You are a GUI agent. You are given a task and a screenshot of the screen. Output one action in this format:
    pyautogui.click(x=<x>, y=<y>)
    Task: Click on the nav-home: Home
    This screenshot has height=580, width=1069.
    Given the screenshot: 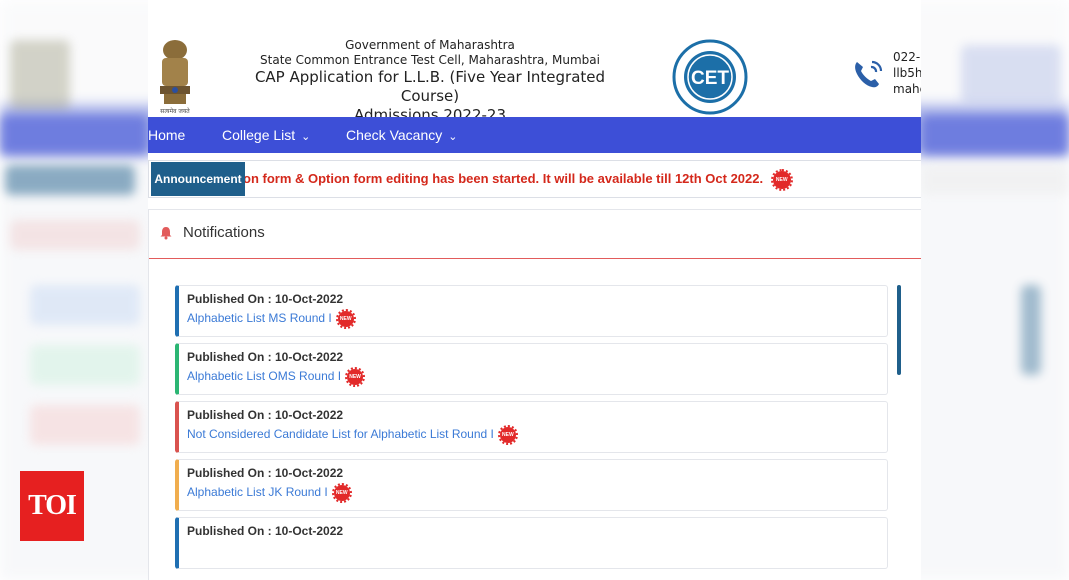 What is the action you would take?
    pyautogui.click(x=166, y=135)
    